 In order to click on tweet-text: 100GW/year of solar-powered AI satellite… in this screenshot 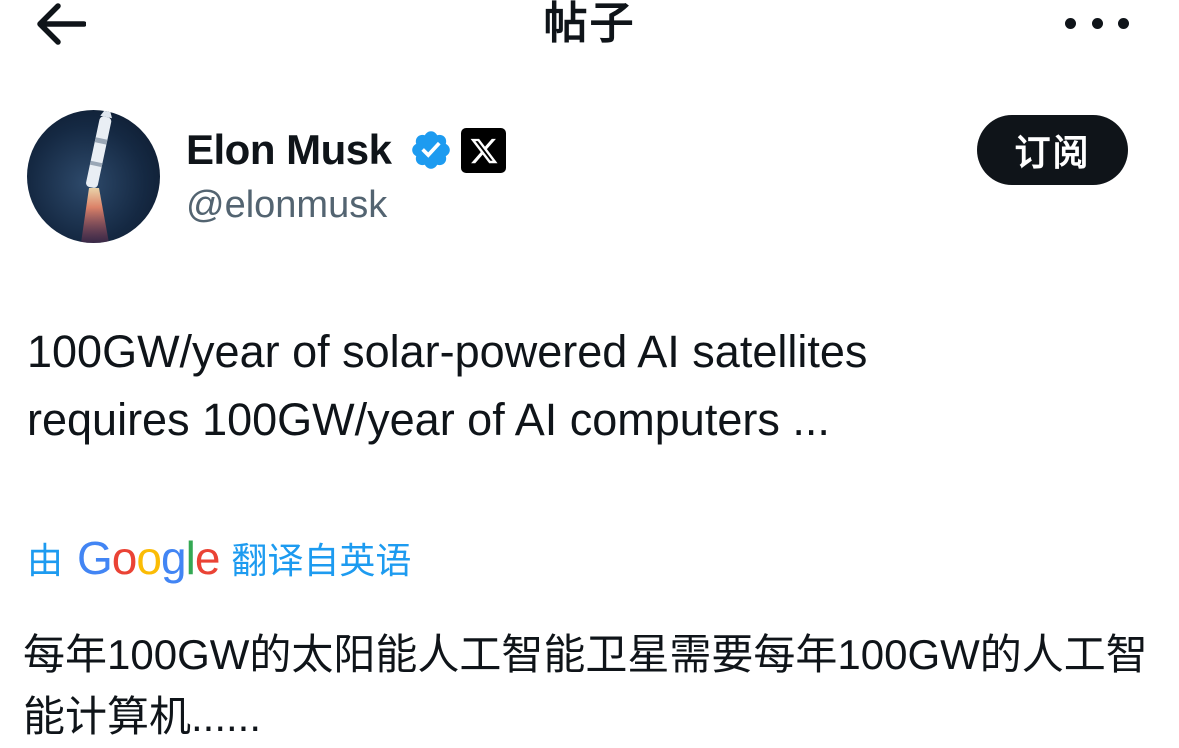, I will do `click(447, 385)`.